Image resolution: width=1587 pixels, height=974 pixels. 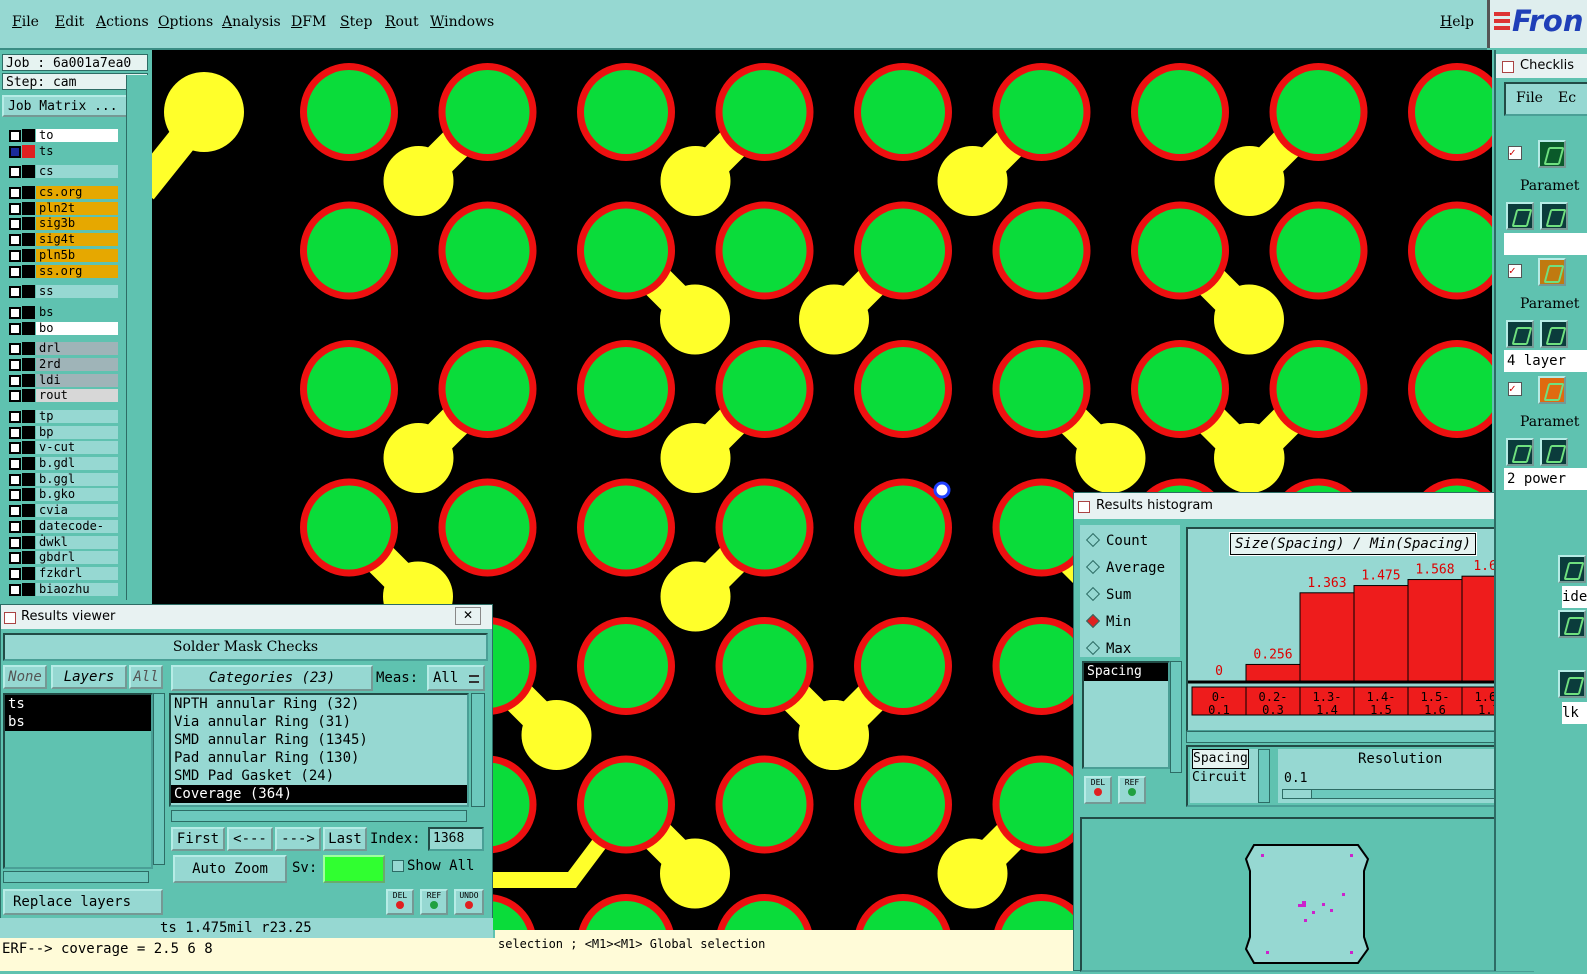 I want to click on layer-row-pln2t: pln2t, so click(x=63, y=209).